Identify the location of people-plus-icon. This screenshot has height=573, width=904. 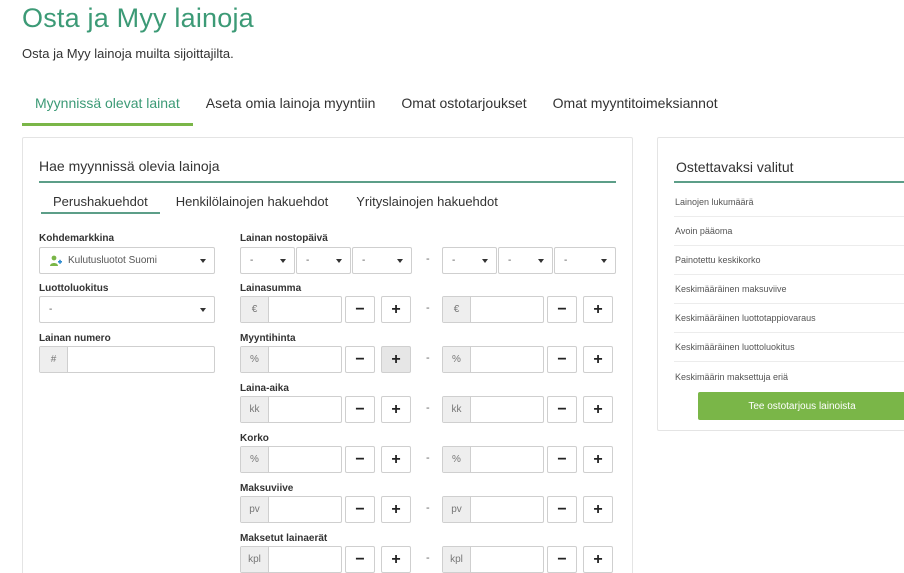
(56, 261).